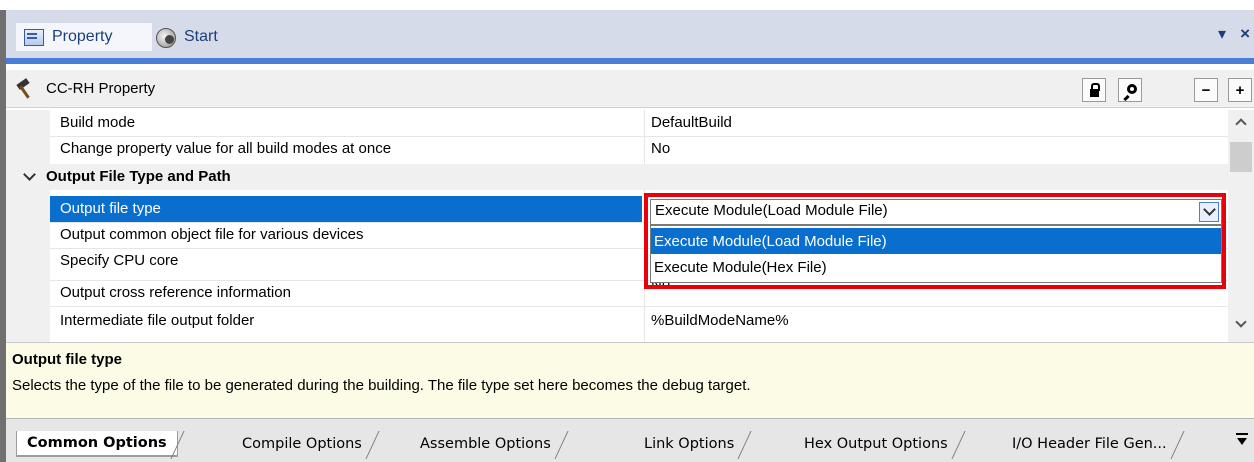  What do you see at coordinates (691, 122) in the screenshot?
I see `property-value: DefaultBuild` at bounding box center [691, 122].